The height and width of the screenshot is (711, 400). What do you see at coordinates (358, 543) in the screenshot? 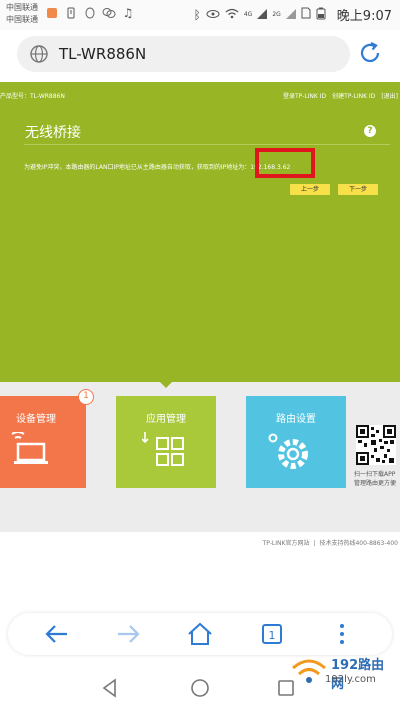
I see `hotline-text: 技术支持热线400-8863-400` at bounding box center [358, 543].